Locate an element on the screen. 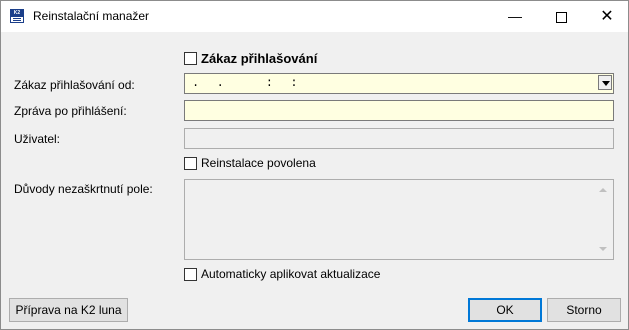  reinstall-allowed-label: Reinstalace povolena is located at coordinates (258, 163).